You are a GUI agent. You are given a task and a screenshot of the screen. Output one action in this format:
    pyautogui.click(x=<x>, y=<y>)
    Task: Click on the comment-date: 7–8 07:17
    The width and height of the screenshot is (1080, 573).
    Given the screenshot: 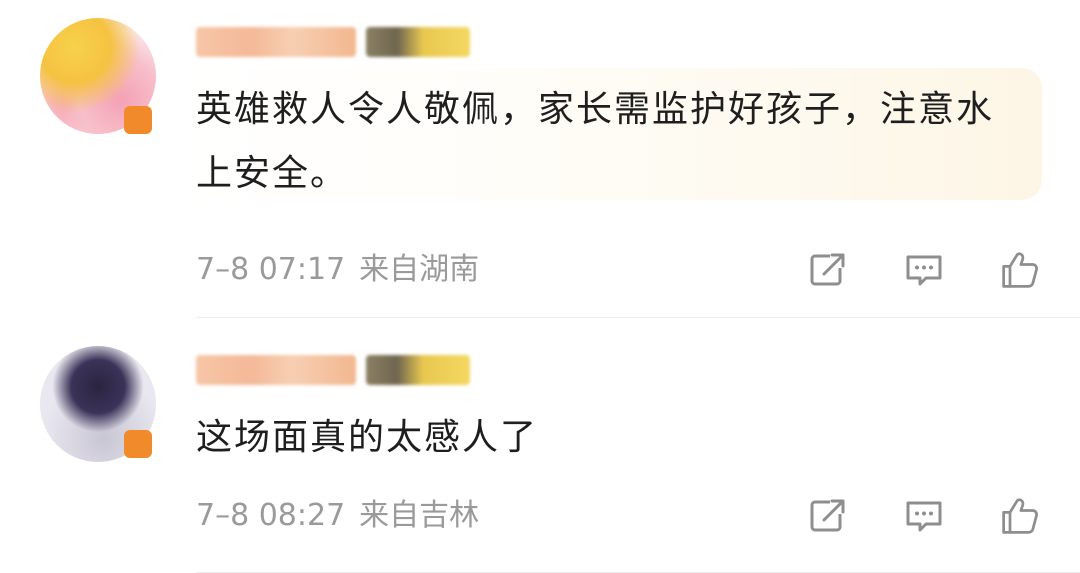 What is the action you would take?
    pyautogui.click(x=271, y=269)
    